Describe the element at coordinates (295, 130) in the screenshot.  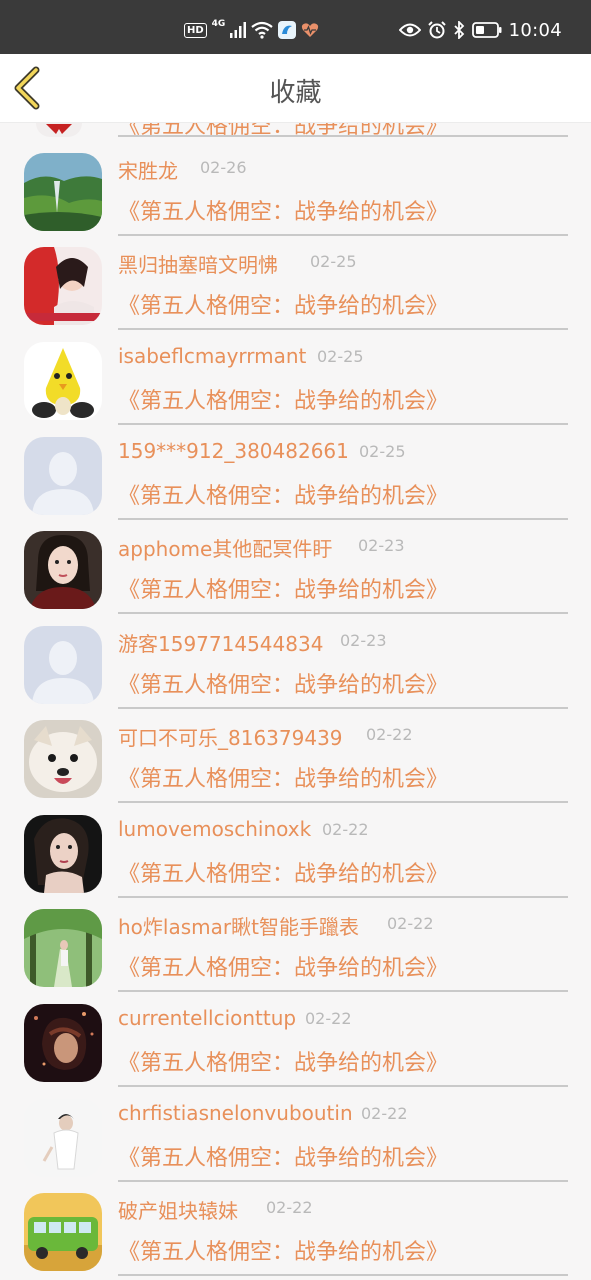
I see `partial-list-item: 《第五人格佣空：战争给的机会》` at that location.